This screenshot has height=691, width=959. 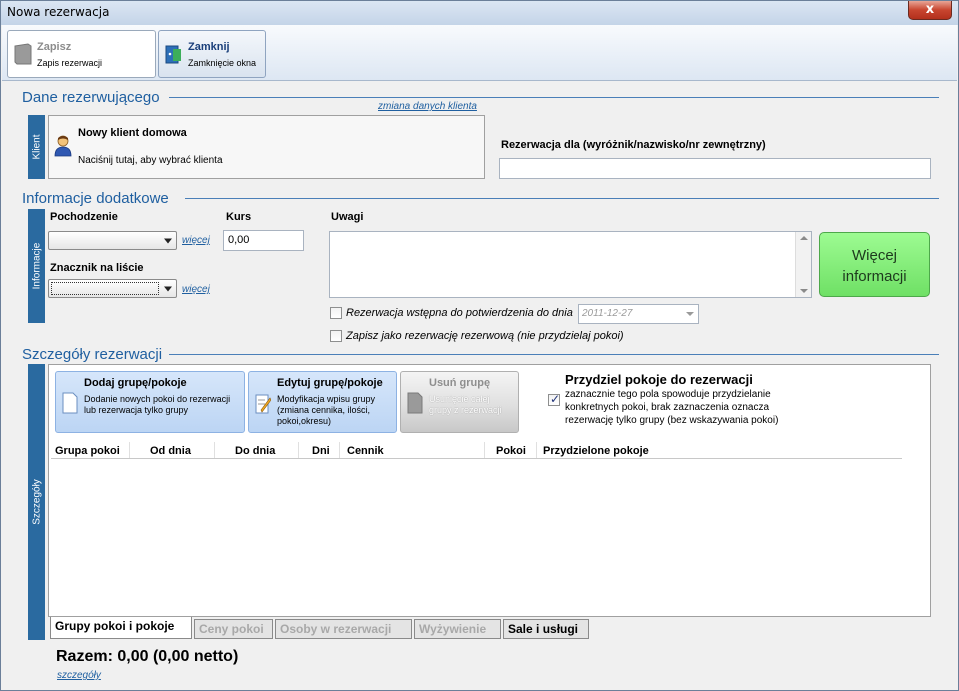 I want to click on marker-more-link: więcej, so click(x=196, y=289).